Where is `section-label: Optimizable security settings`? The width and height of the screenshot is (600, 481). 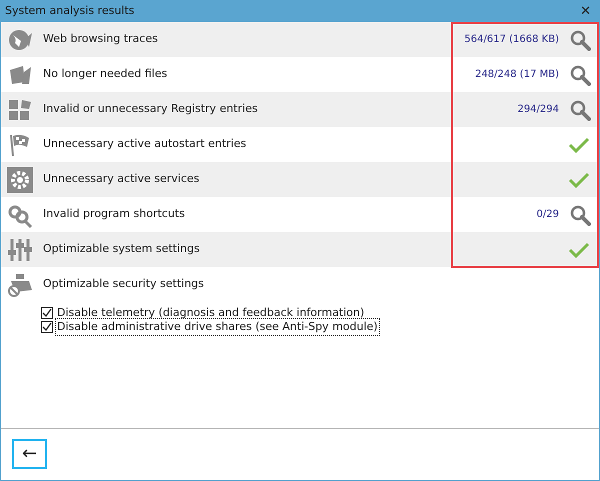 section-label: Optimizable security settings is located at coordinates (124, 284).